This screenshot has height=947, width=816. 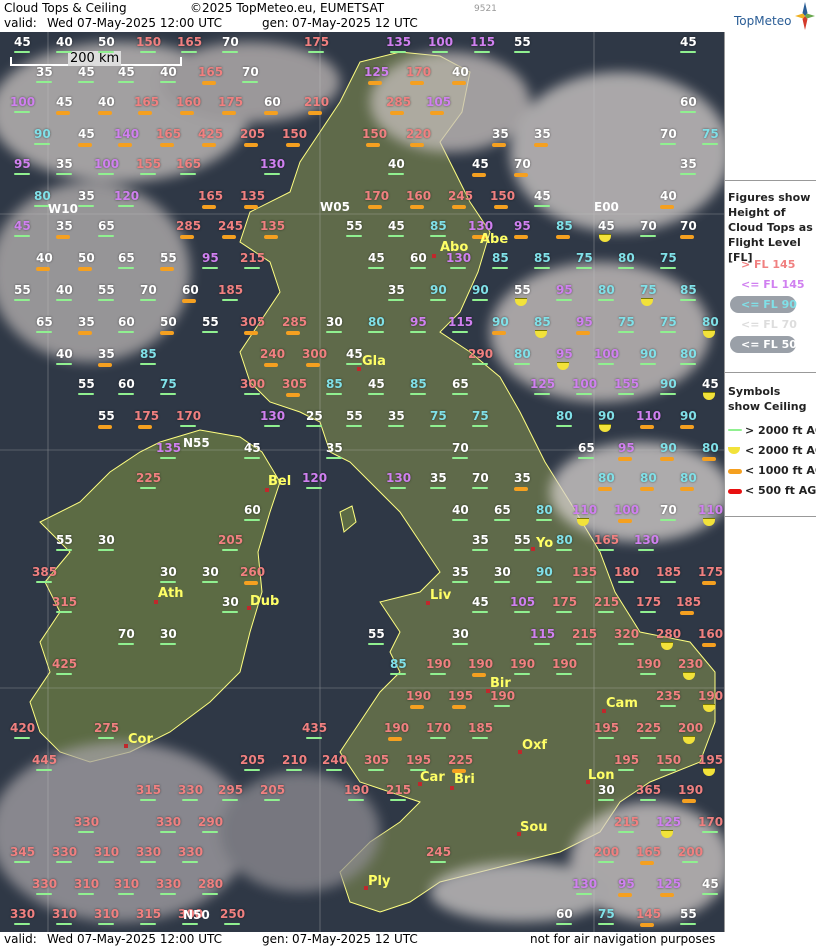 I want to click on city-label: Ply, so click(x=379, y=881).